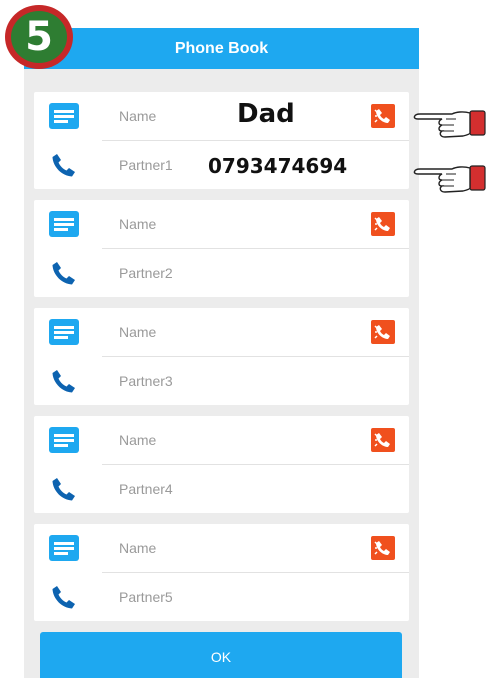 The width and height of the screenshot is (487, 678). Describe the element at coordinates (221, 273) in the screenshot. I see `number-row: Partner2` at that location.